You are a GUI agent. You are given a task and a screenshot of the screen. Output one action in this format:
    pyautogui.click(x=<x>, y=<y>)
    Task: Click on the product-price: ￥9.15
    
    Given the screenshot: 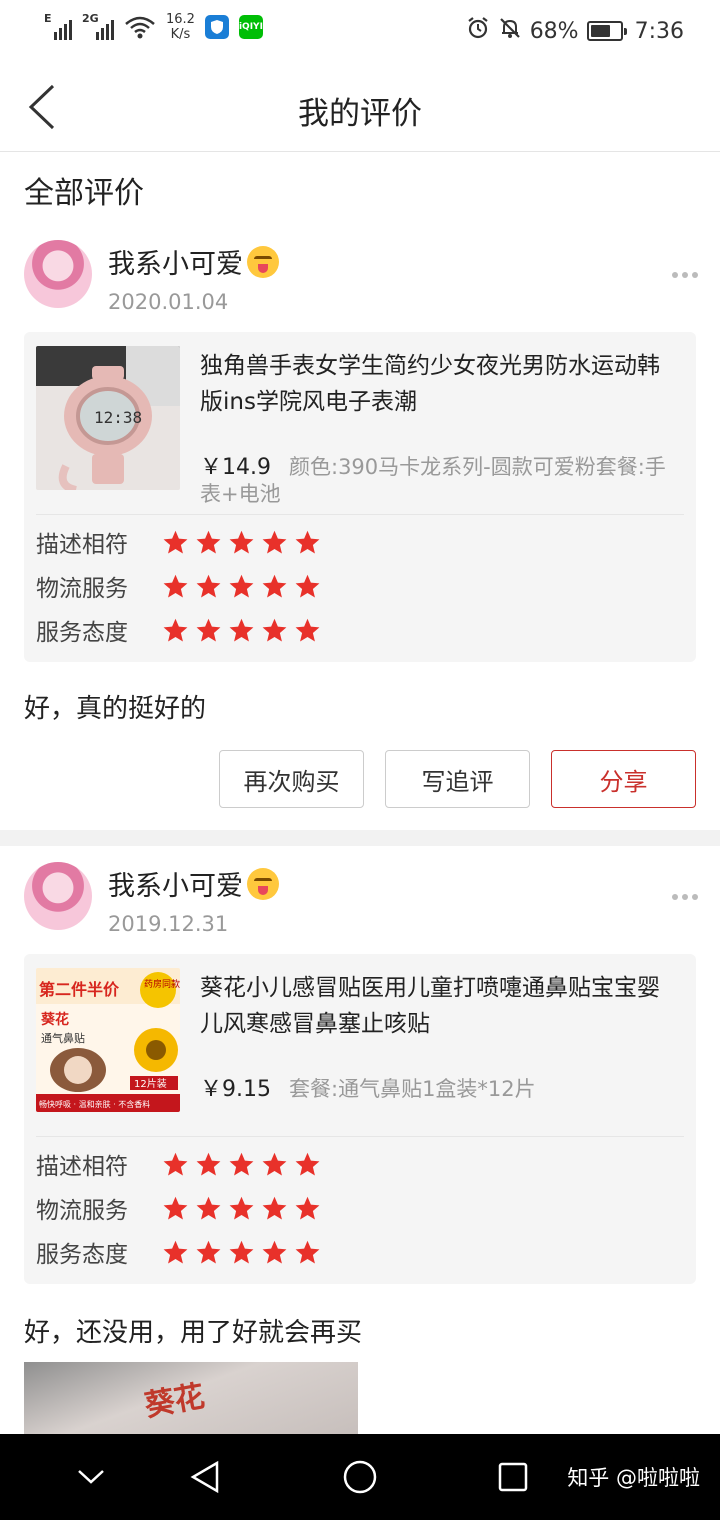 What is the action you would take?
    pyautogui.click(x=235, y=1089)
    